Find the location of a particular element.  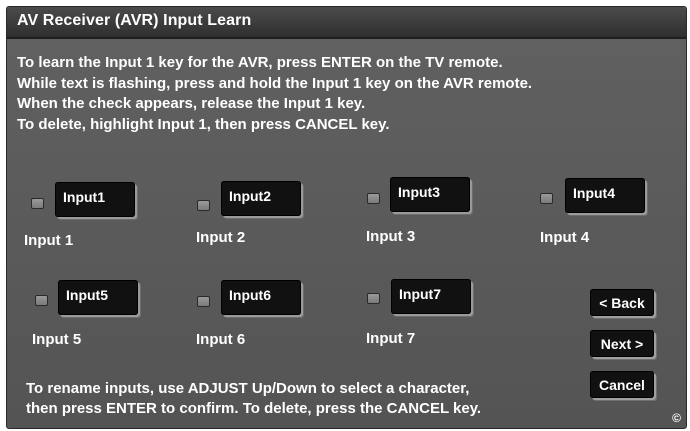

input5-label: Input 5 is located at coordinates (57, 339).